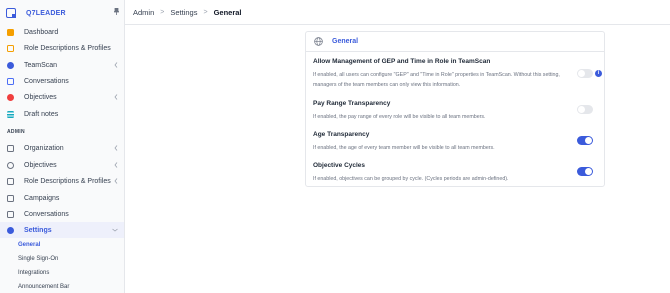  I want to click on teamscan-icon, so click(10, 65).